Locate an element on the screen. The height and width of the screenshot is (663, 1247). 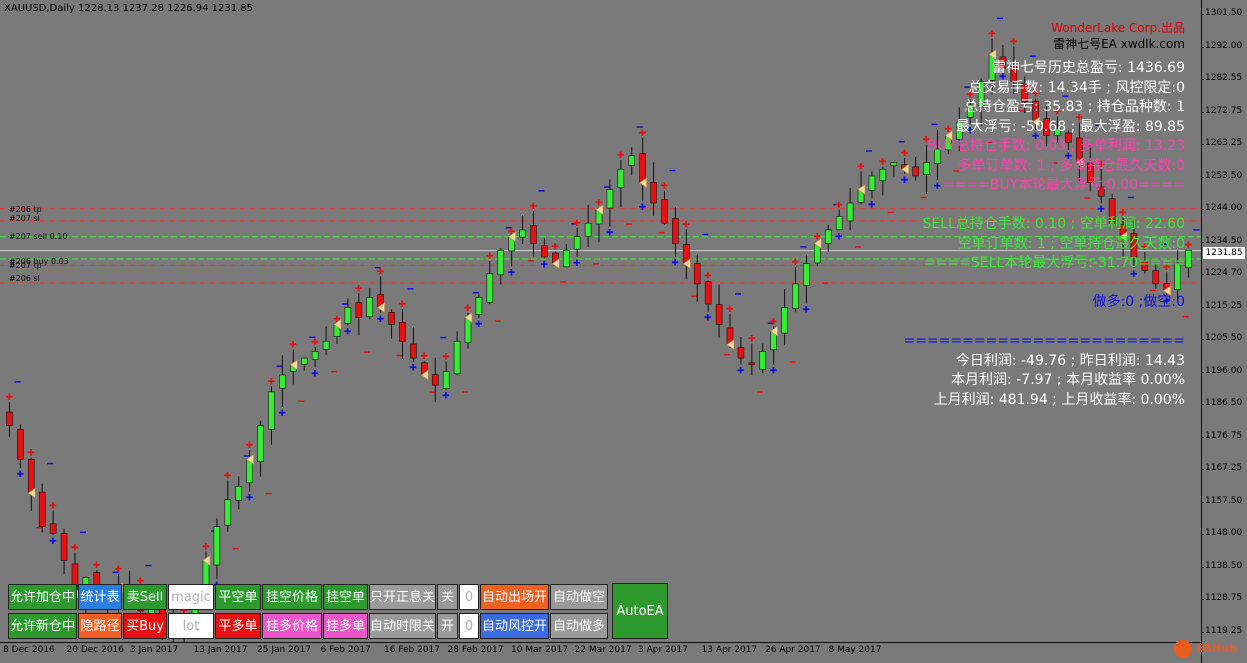
info-line: 最大浮亏: -50.68 ; 最大浮盈: 89.85 is located at coordinates (1070, 126).